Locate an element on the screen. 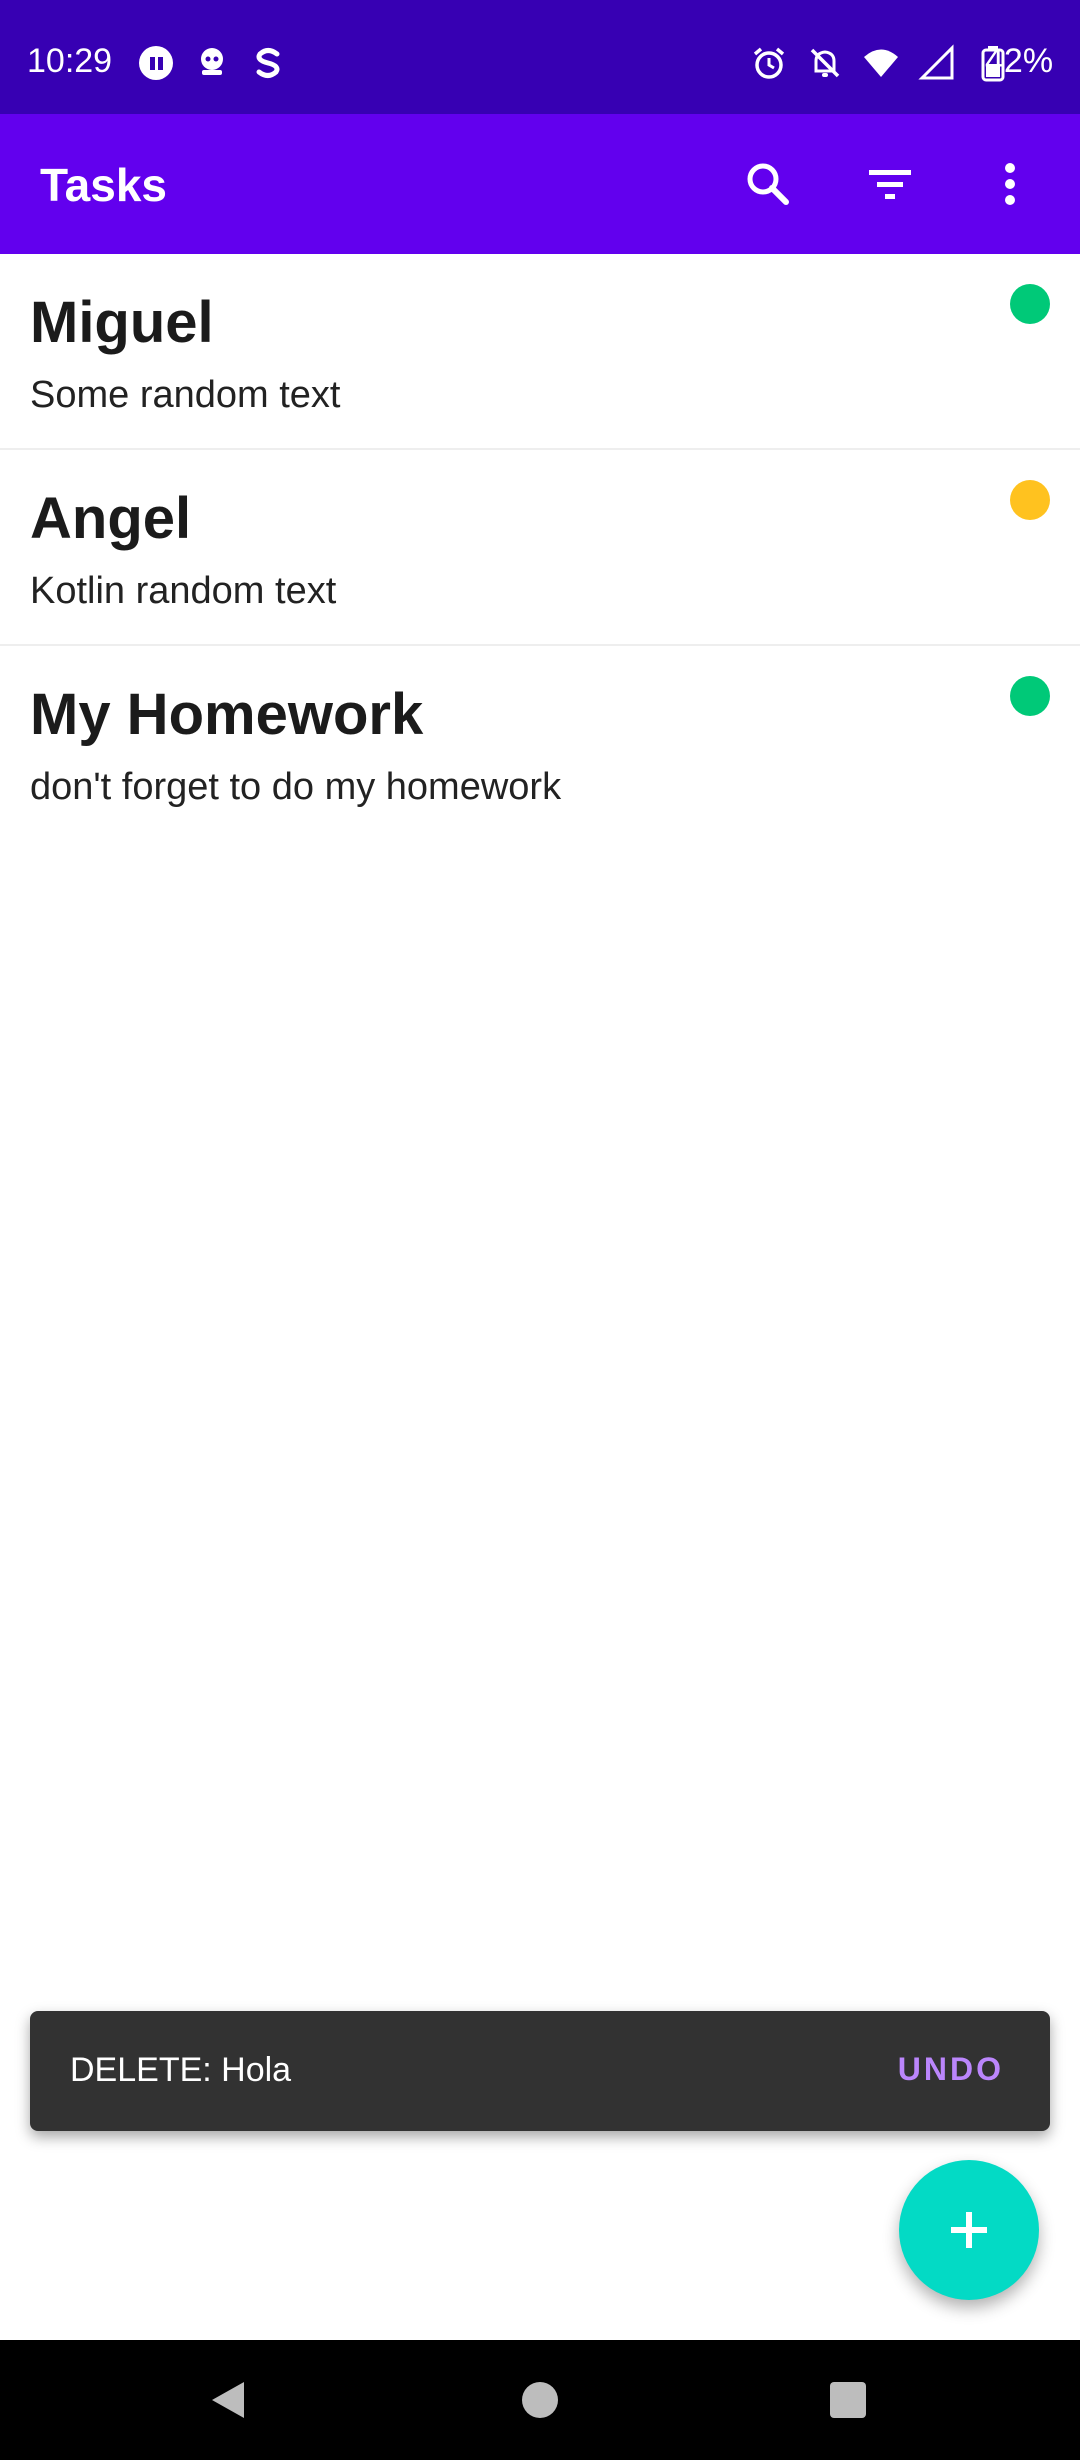 This screenshot has height=2460, width=1080. status-left-icons is located at coordinates (212, 63).